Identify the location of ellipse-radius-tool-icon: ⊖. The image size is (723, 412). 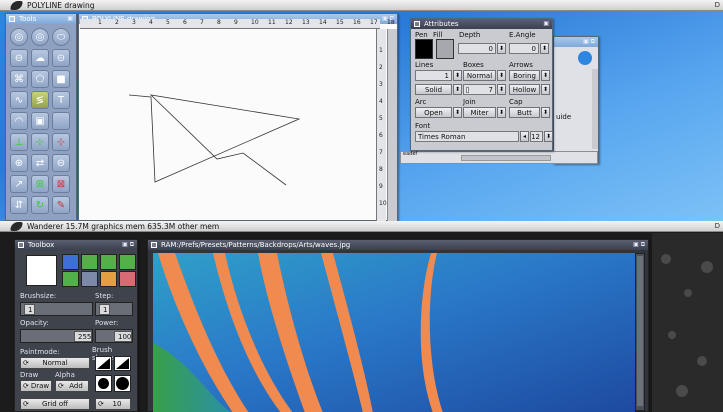
(19, 58).